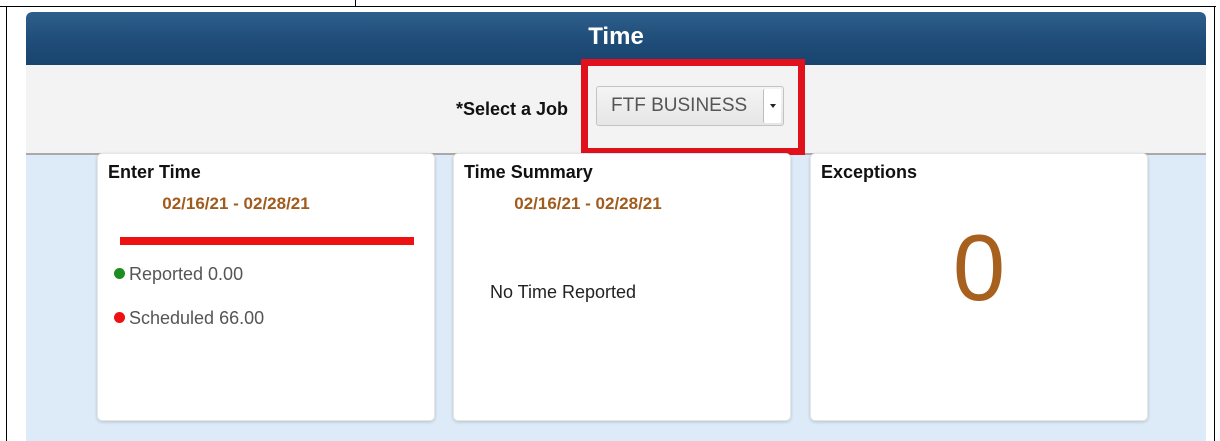 Image resolution: width=1220 pixels, height=441 pixels. Describe the element at coordinates (267, 241) in the screenshot. I see `reported-progress-bar` at that location.